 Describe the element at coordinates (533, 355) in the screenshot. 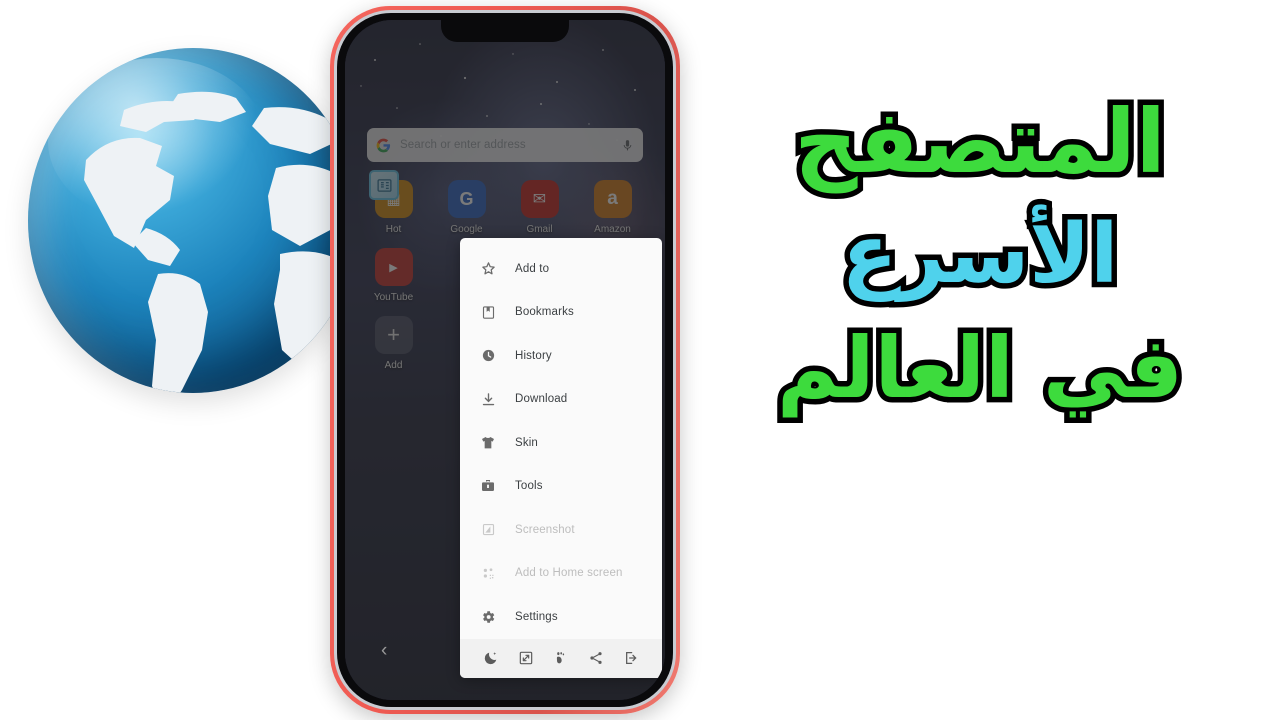

I see `menu-item-label: History` at that location.